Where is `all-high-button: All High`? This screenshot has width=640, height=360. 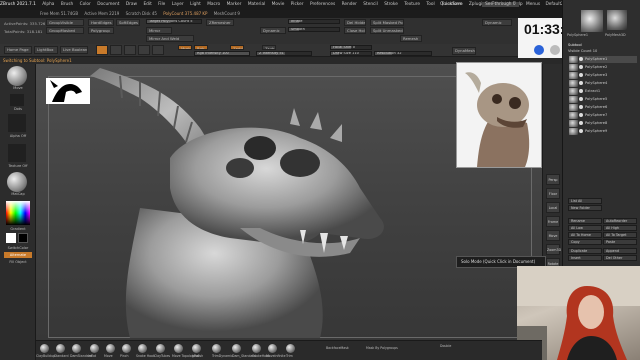
all-high-button: All High is located at coordinates (620, 228).